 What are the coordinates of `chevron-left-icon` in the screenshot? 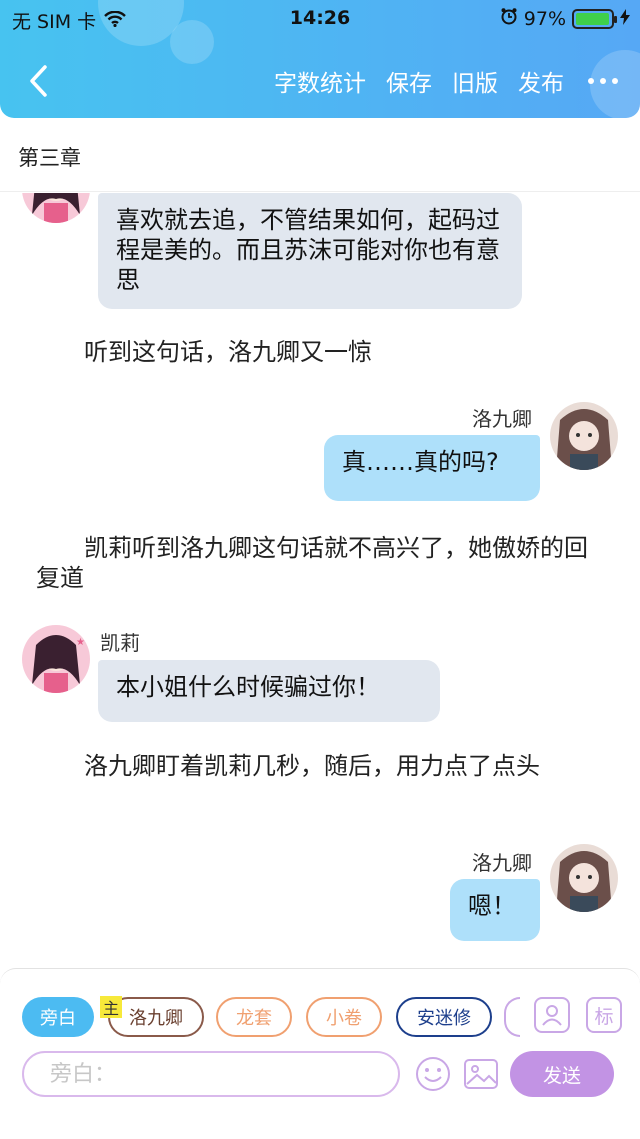 It's located at (38, 81).